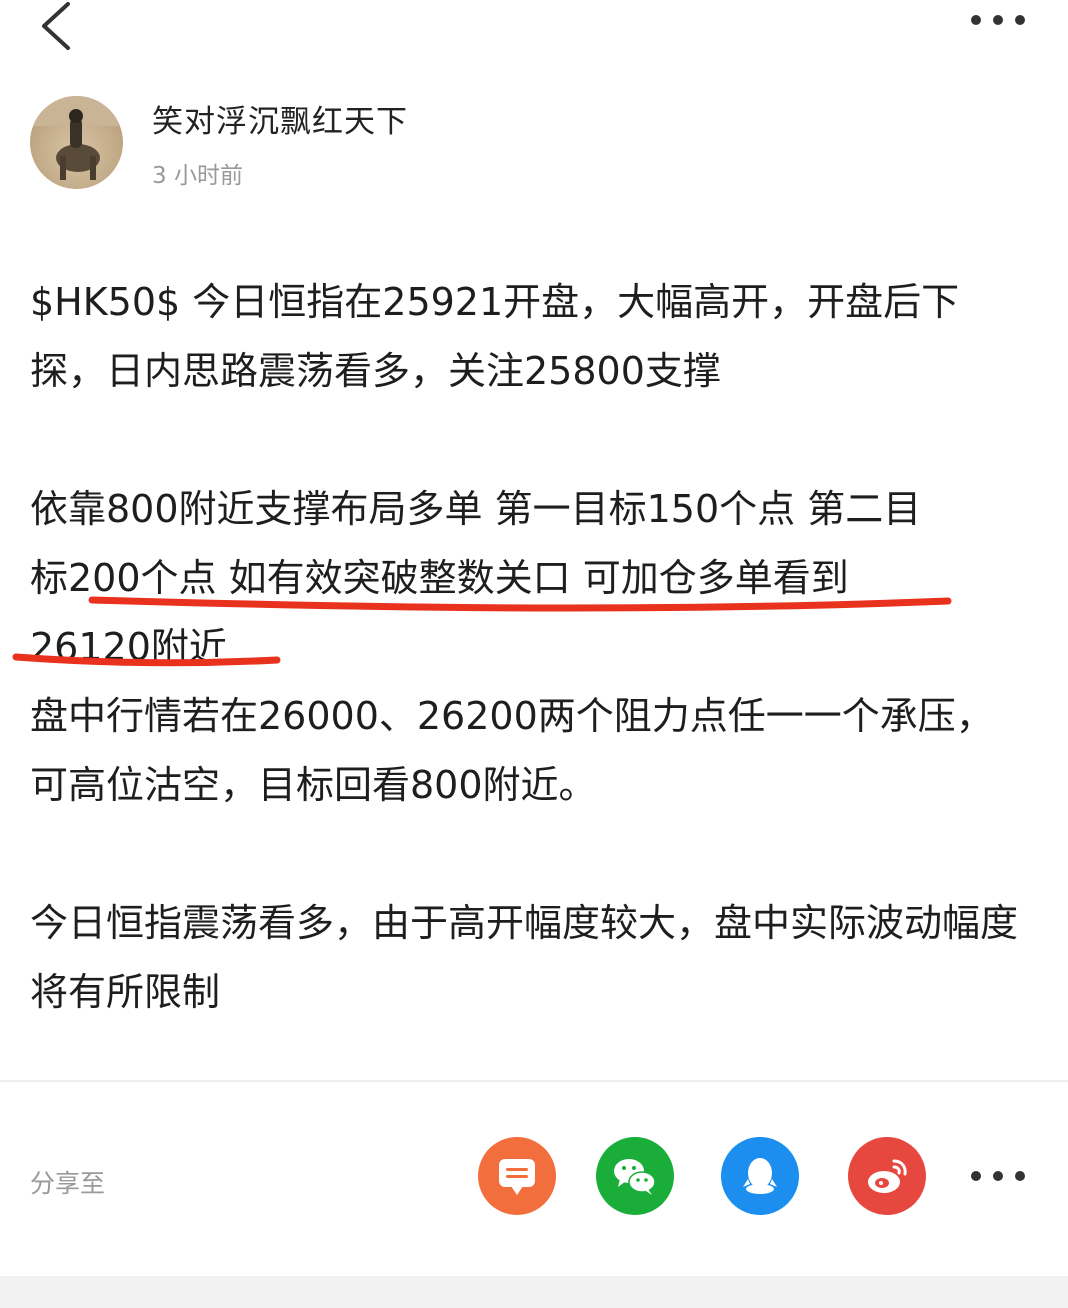 The width and height of the screenshot is (1068, 1308). I want to click on share-wechat-button, so click(635, 1176).